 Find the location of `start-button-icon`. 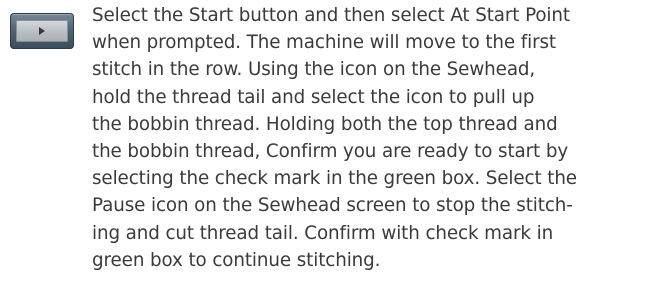

start-button-icon is located at coordinates (42, 31).